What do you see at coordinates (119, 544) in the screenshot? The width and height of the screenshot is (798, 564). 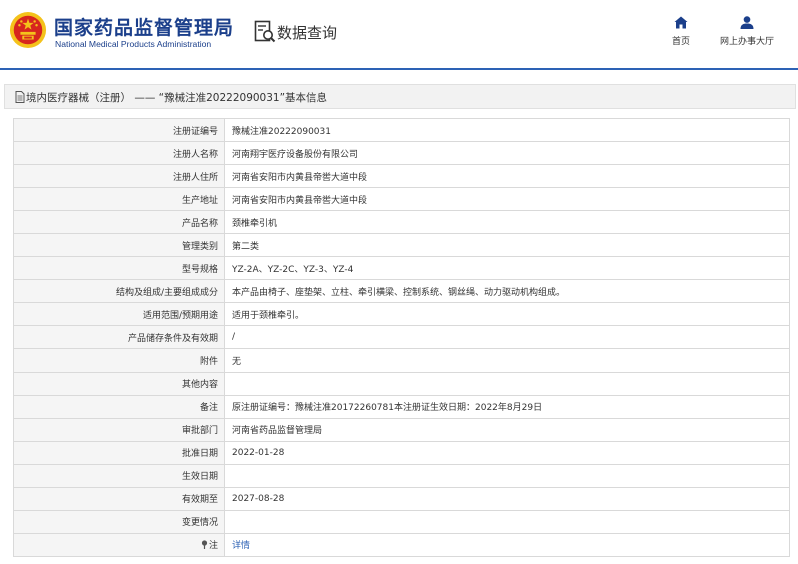 I see `field-key-note: 注` at bounding box center [119, 544].